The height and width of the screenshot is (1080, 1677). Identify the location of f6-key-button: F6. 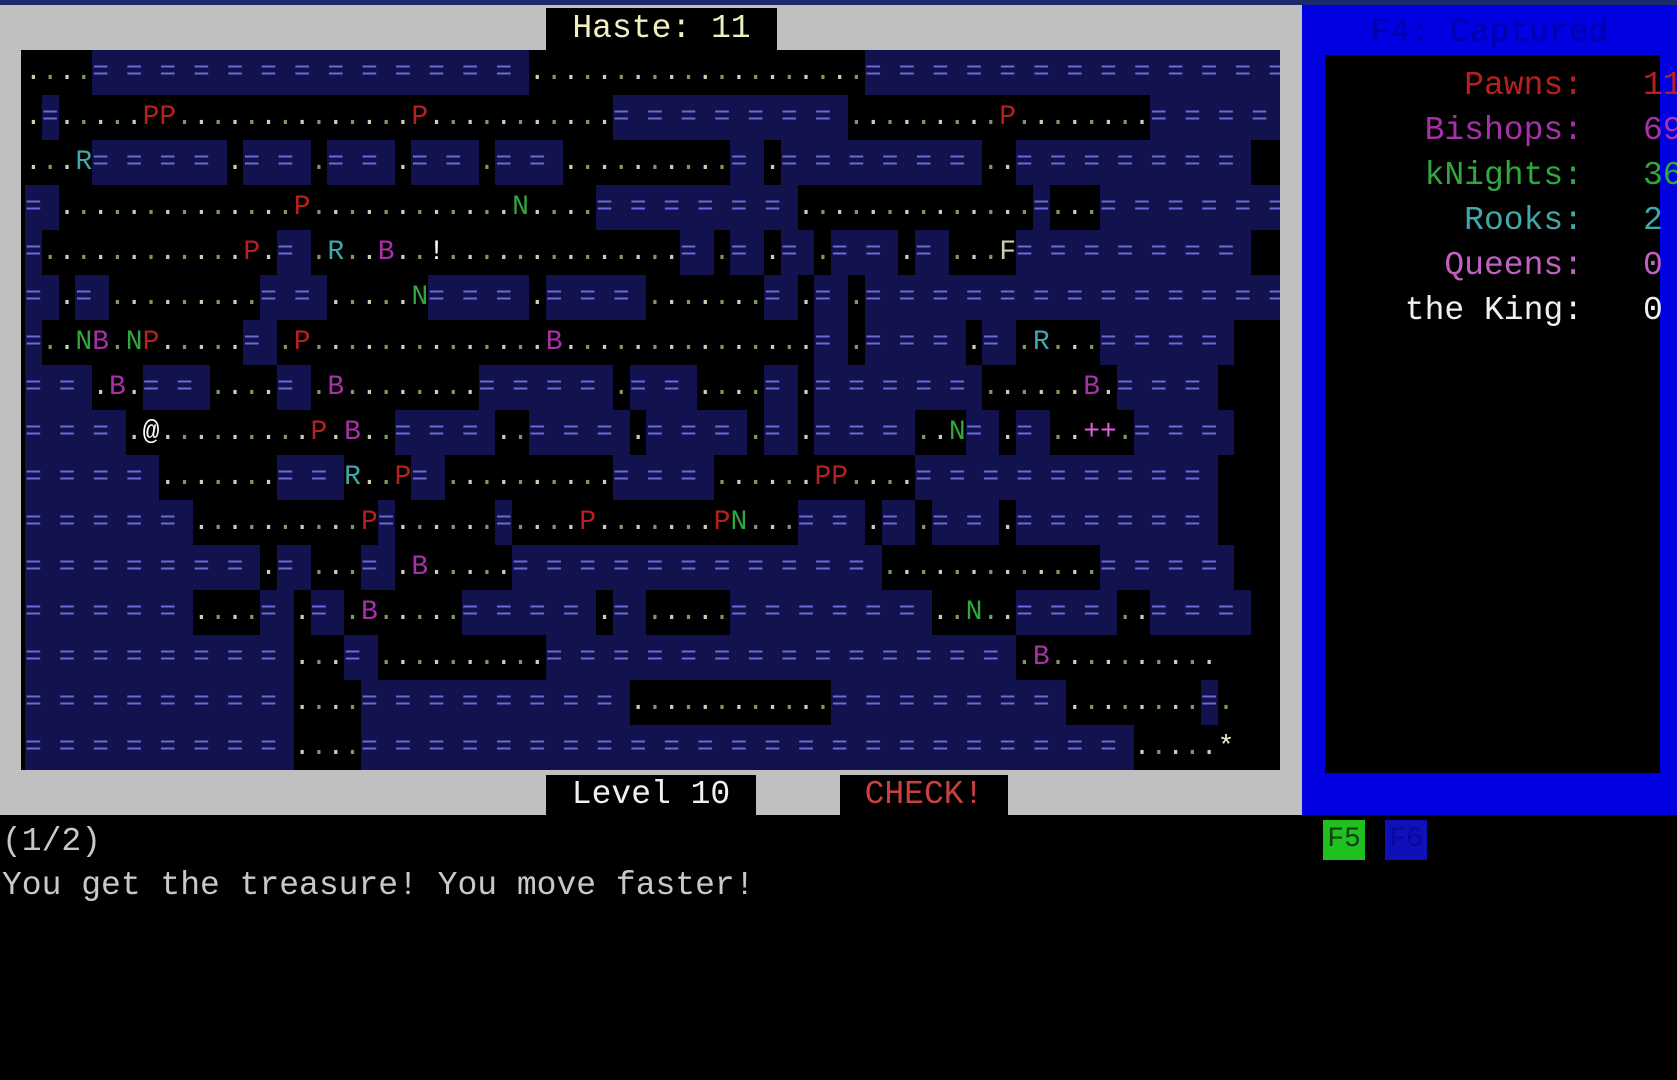
(1406, 840).